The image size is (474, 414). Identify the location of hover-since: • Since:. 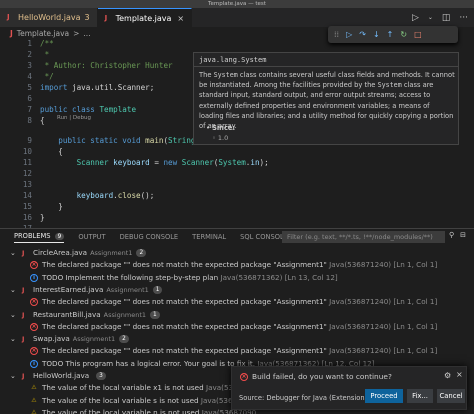
(221, 128).